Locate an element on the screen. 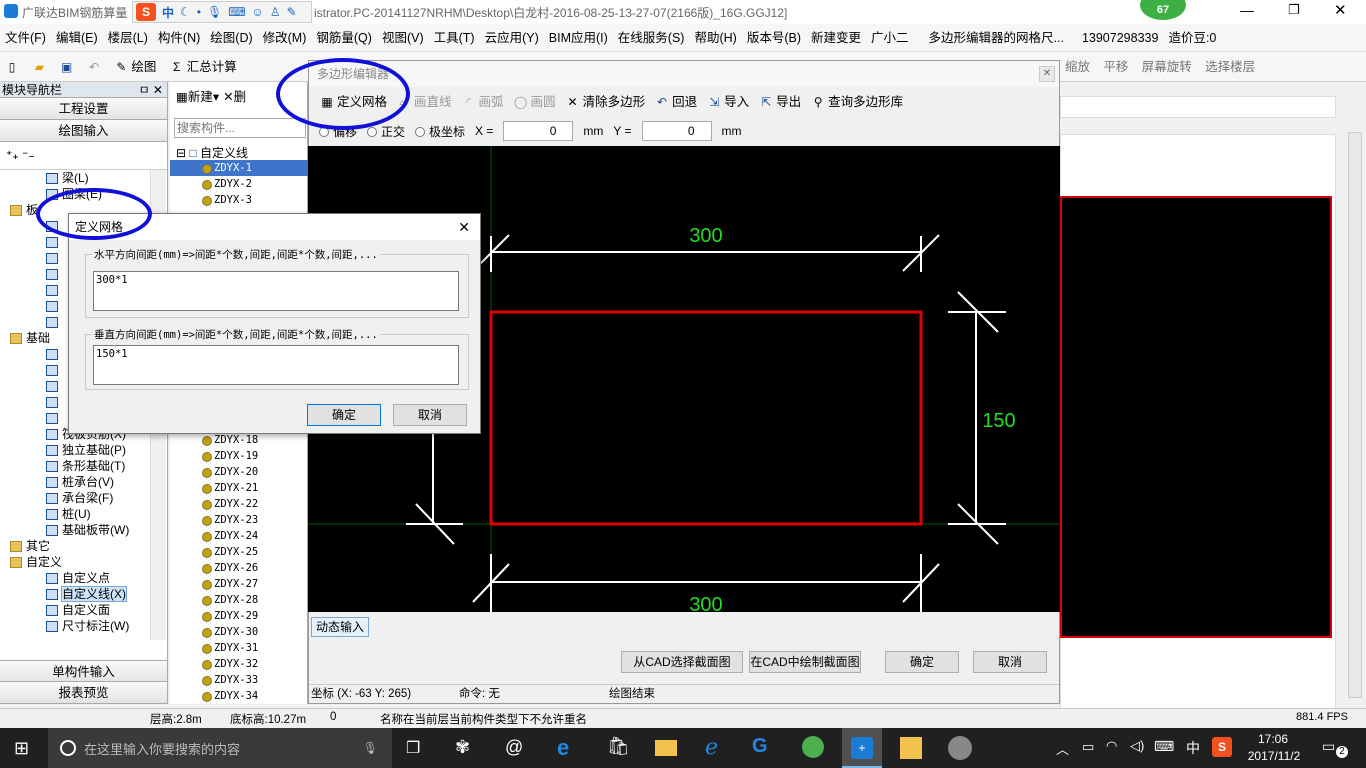 The width and height of the screenshot is (1366, 768). rotate-screen-button: 屏幕旋转 is located at coordinates (1167, 67).